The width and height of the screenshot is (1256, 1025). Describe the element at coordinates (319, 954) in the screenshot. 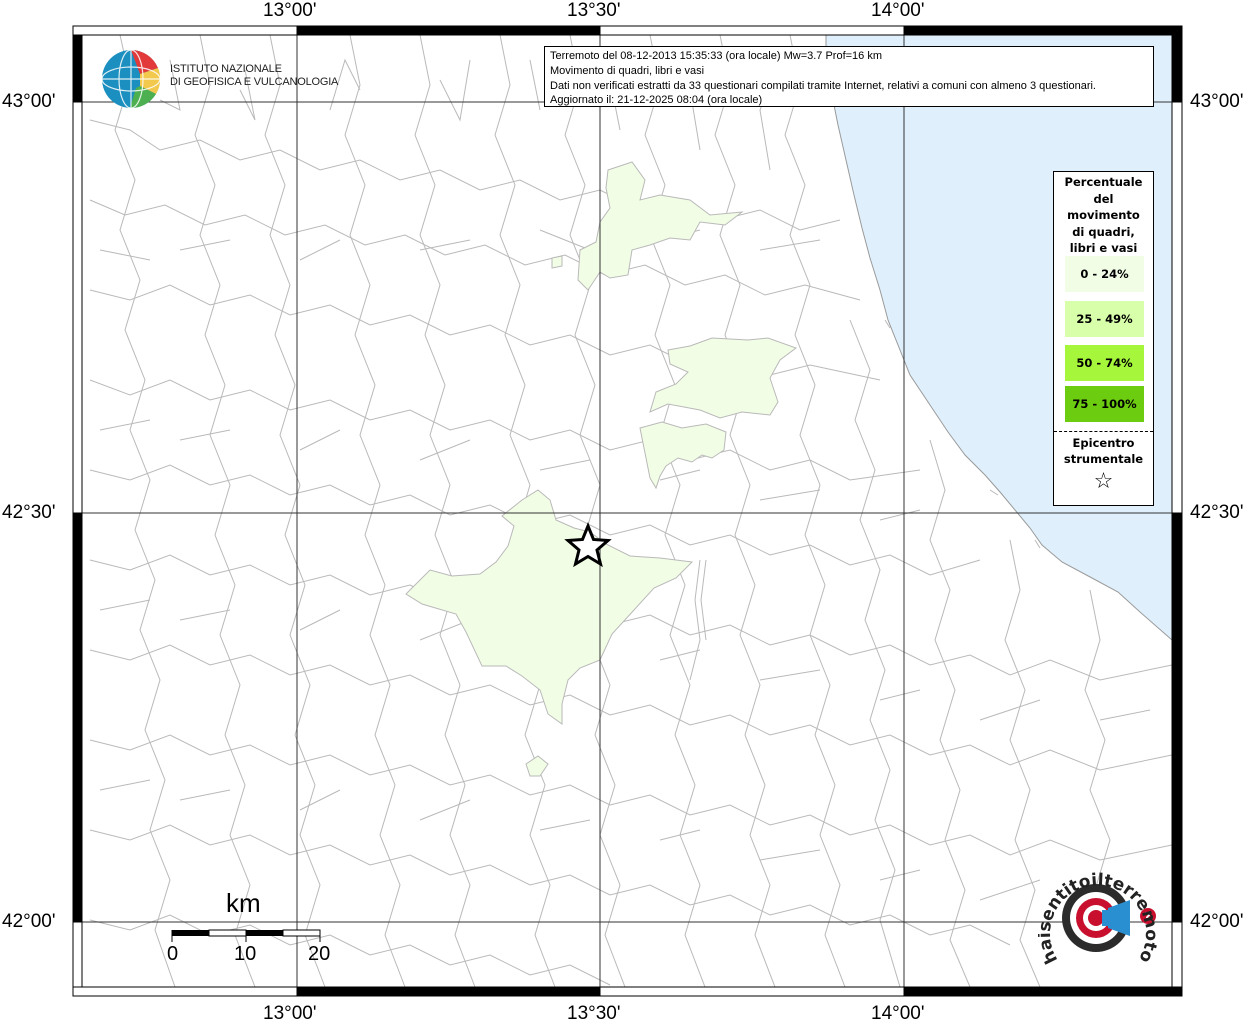

I see `scale-tick-20: 20` at that location.